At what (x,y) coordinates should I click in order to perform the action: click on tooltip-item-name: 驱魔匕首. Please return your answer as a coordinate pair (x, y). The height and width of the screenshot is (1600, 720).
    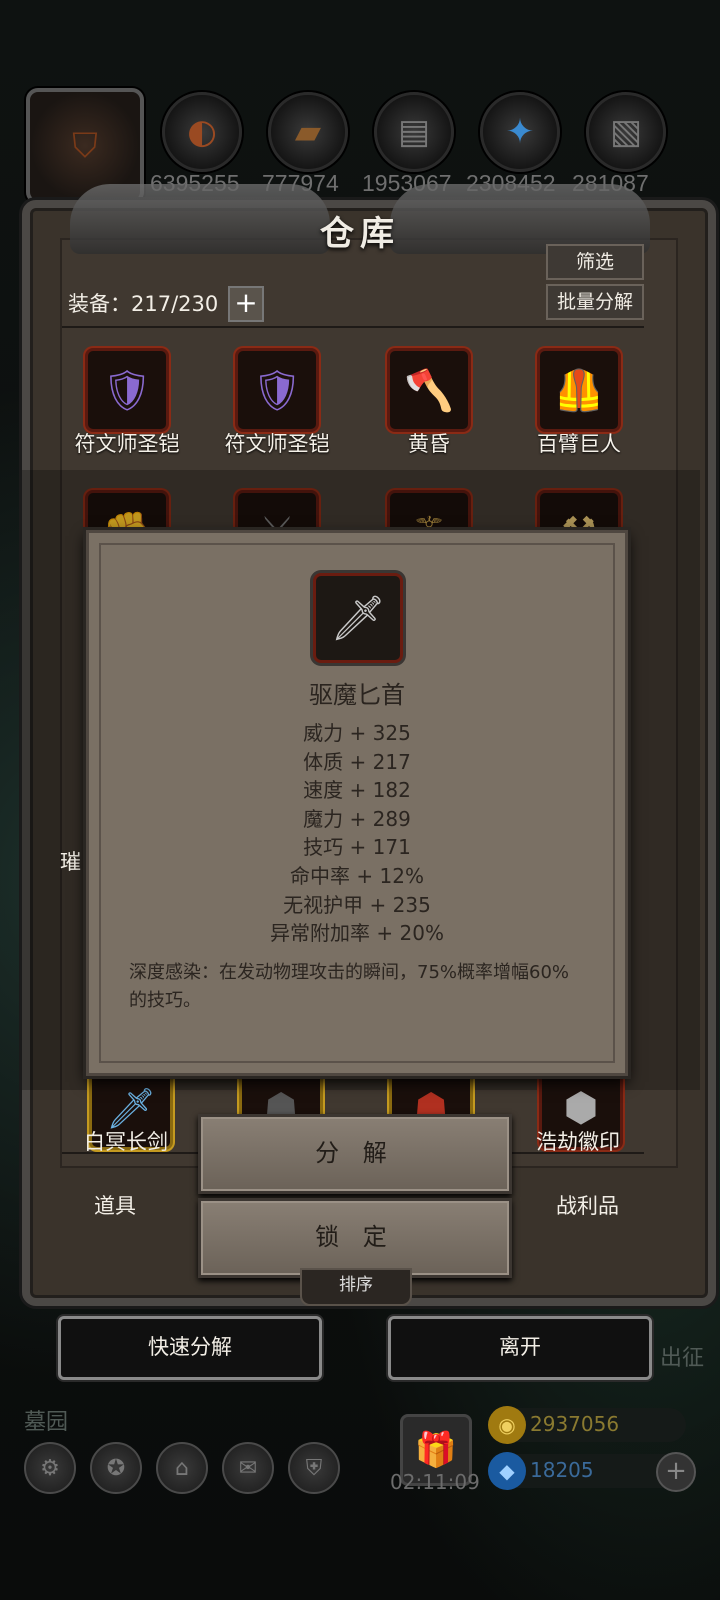
    Looking at the image, I should click on (357, 695).